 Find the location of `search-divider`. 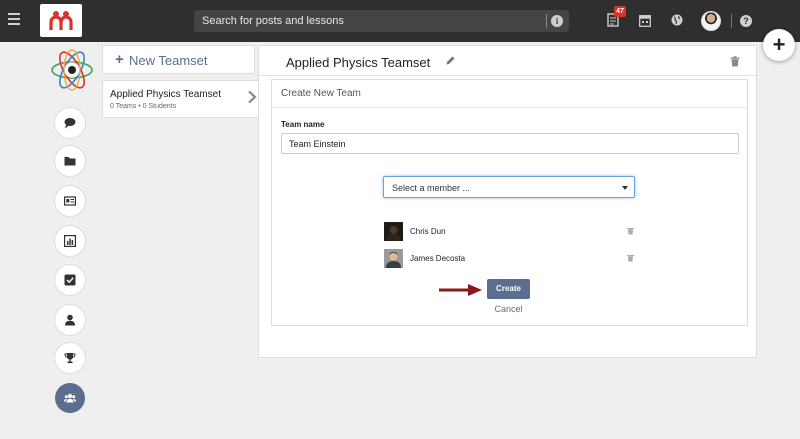

search-divider is located at coordinates (546, 21).